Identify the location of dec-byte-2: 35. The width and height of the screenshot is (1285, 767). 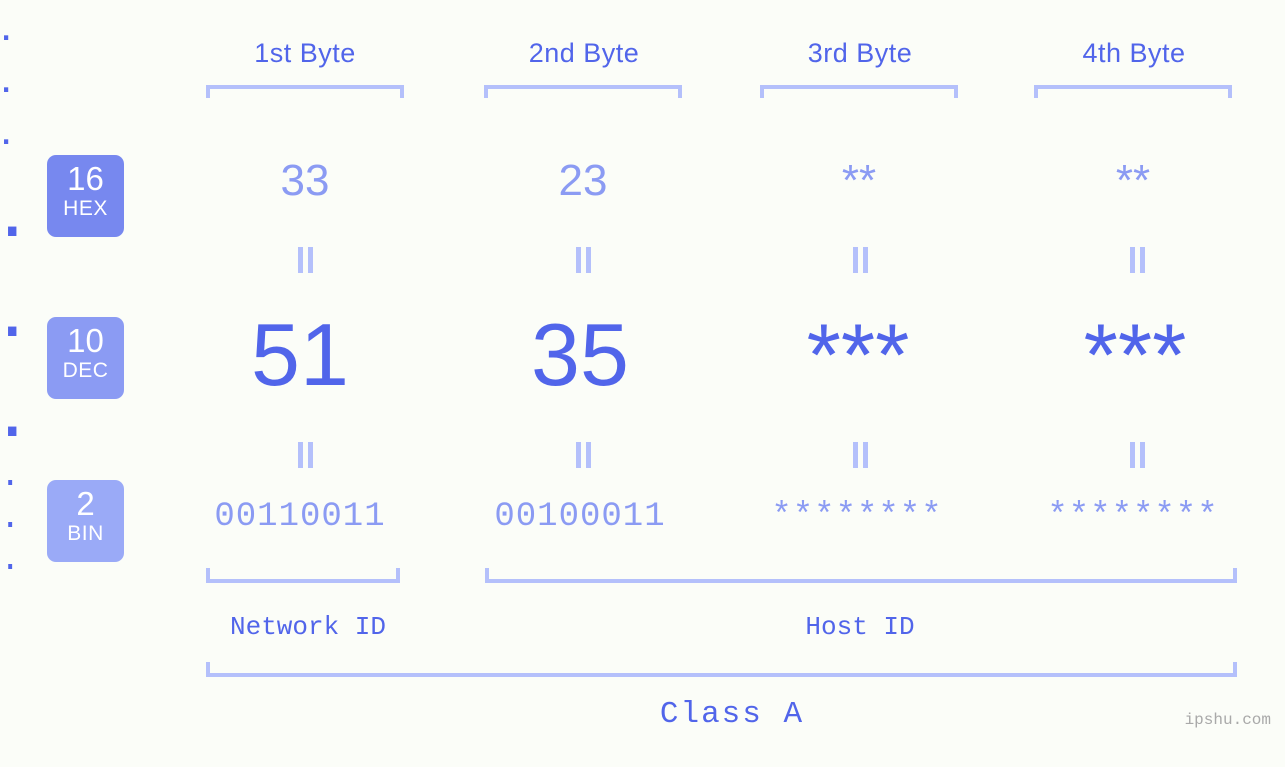
(580, 354).